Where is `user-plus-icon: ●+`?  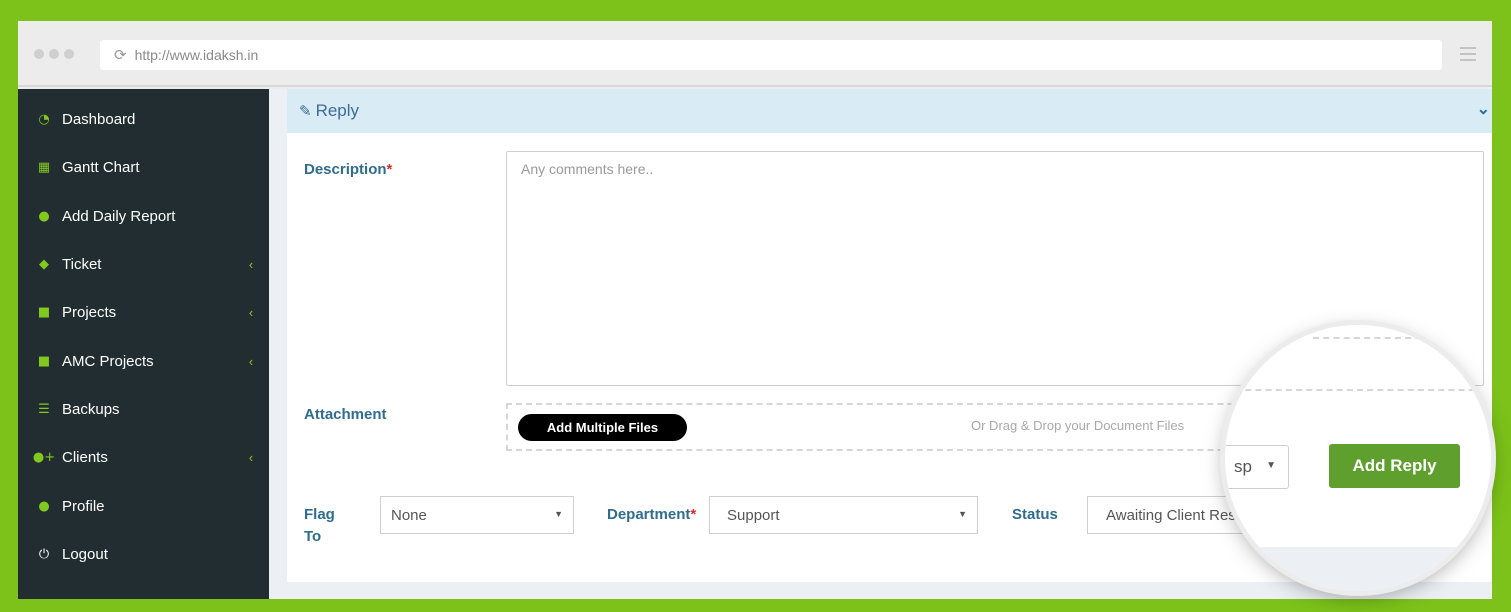
user-plus-icon: ●+ is located at coordinates (44, 457).